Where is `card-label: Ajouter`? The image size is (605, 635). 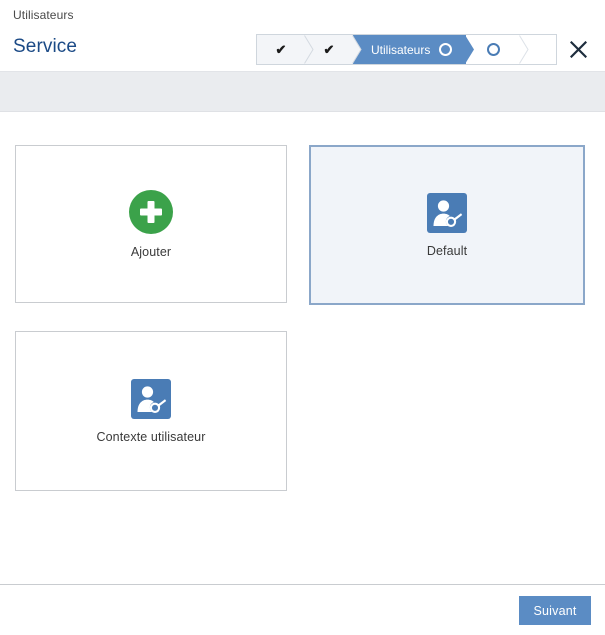
card-label: Ajouter is located at coordinates (151, 251).